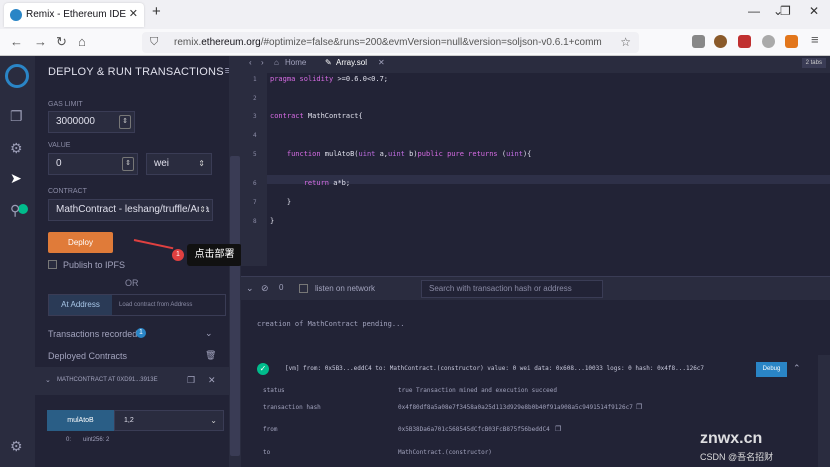  What do you see at coordinates (15, 210) in the screenshot?
I see `plugin-manager-icon: ⚲` at bounding box center [15, 210].